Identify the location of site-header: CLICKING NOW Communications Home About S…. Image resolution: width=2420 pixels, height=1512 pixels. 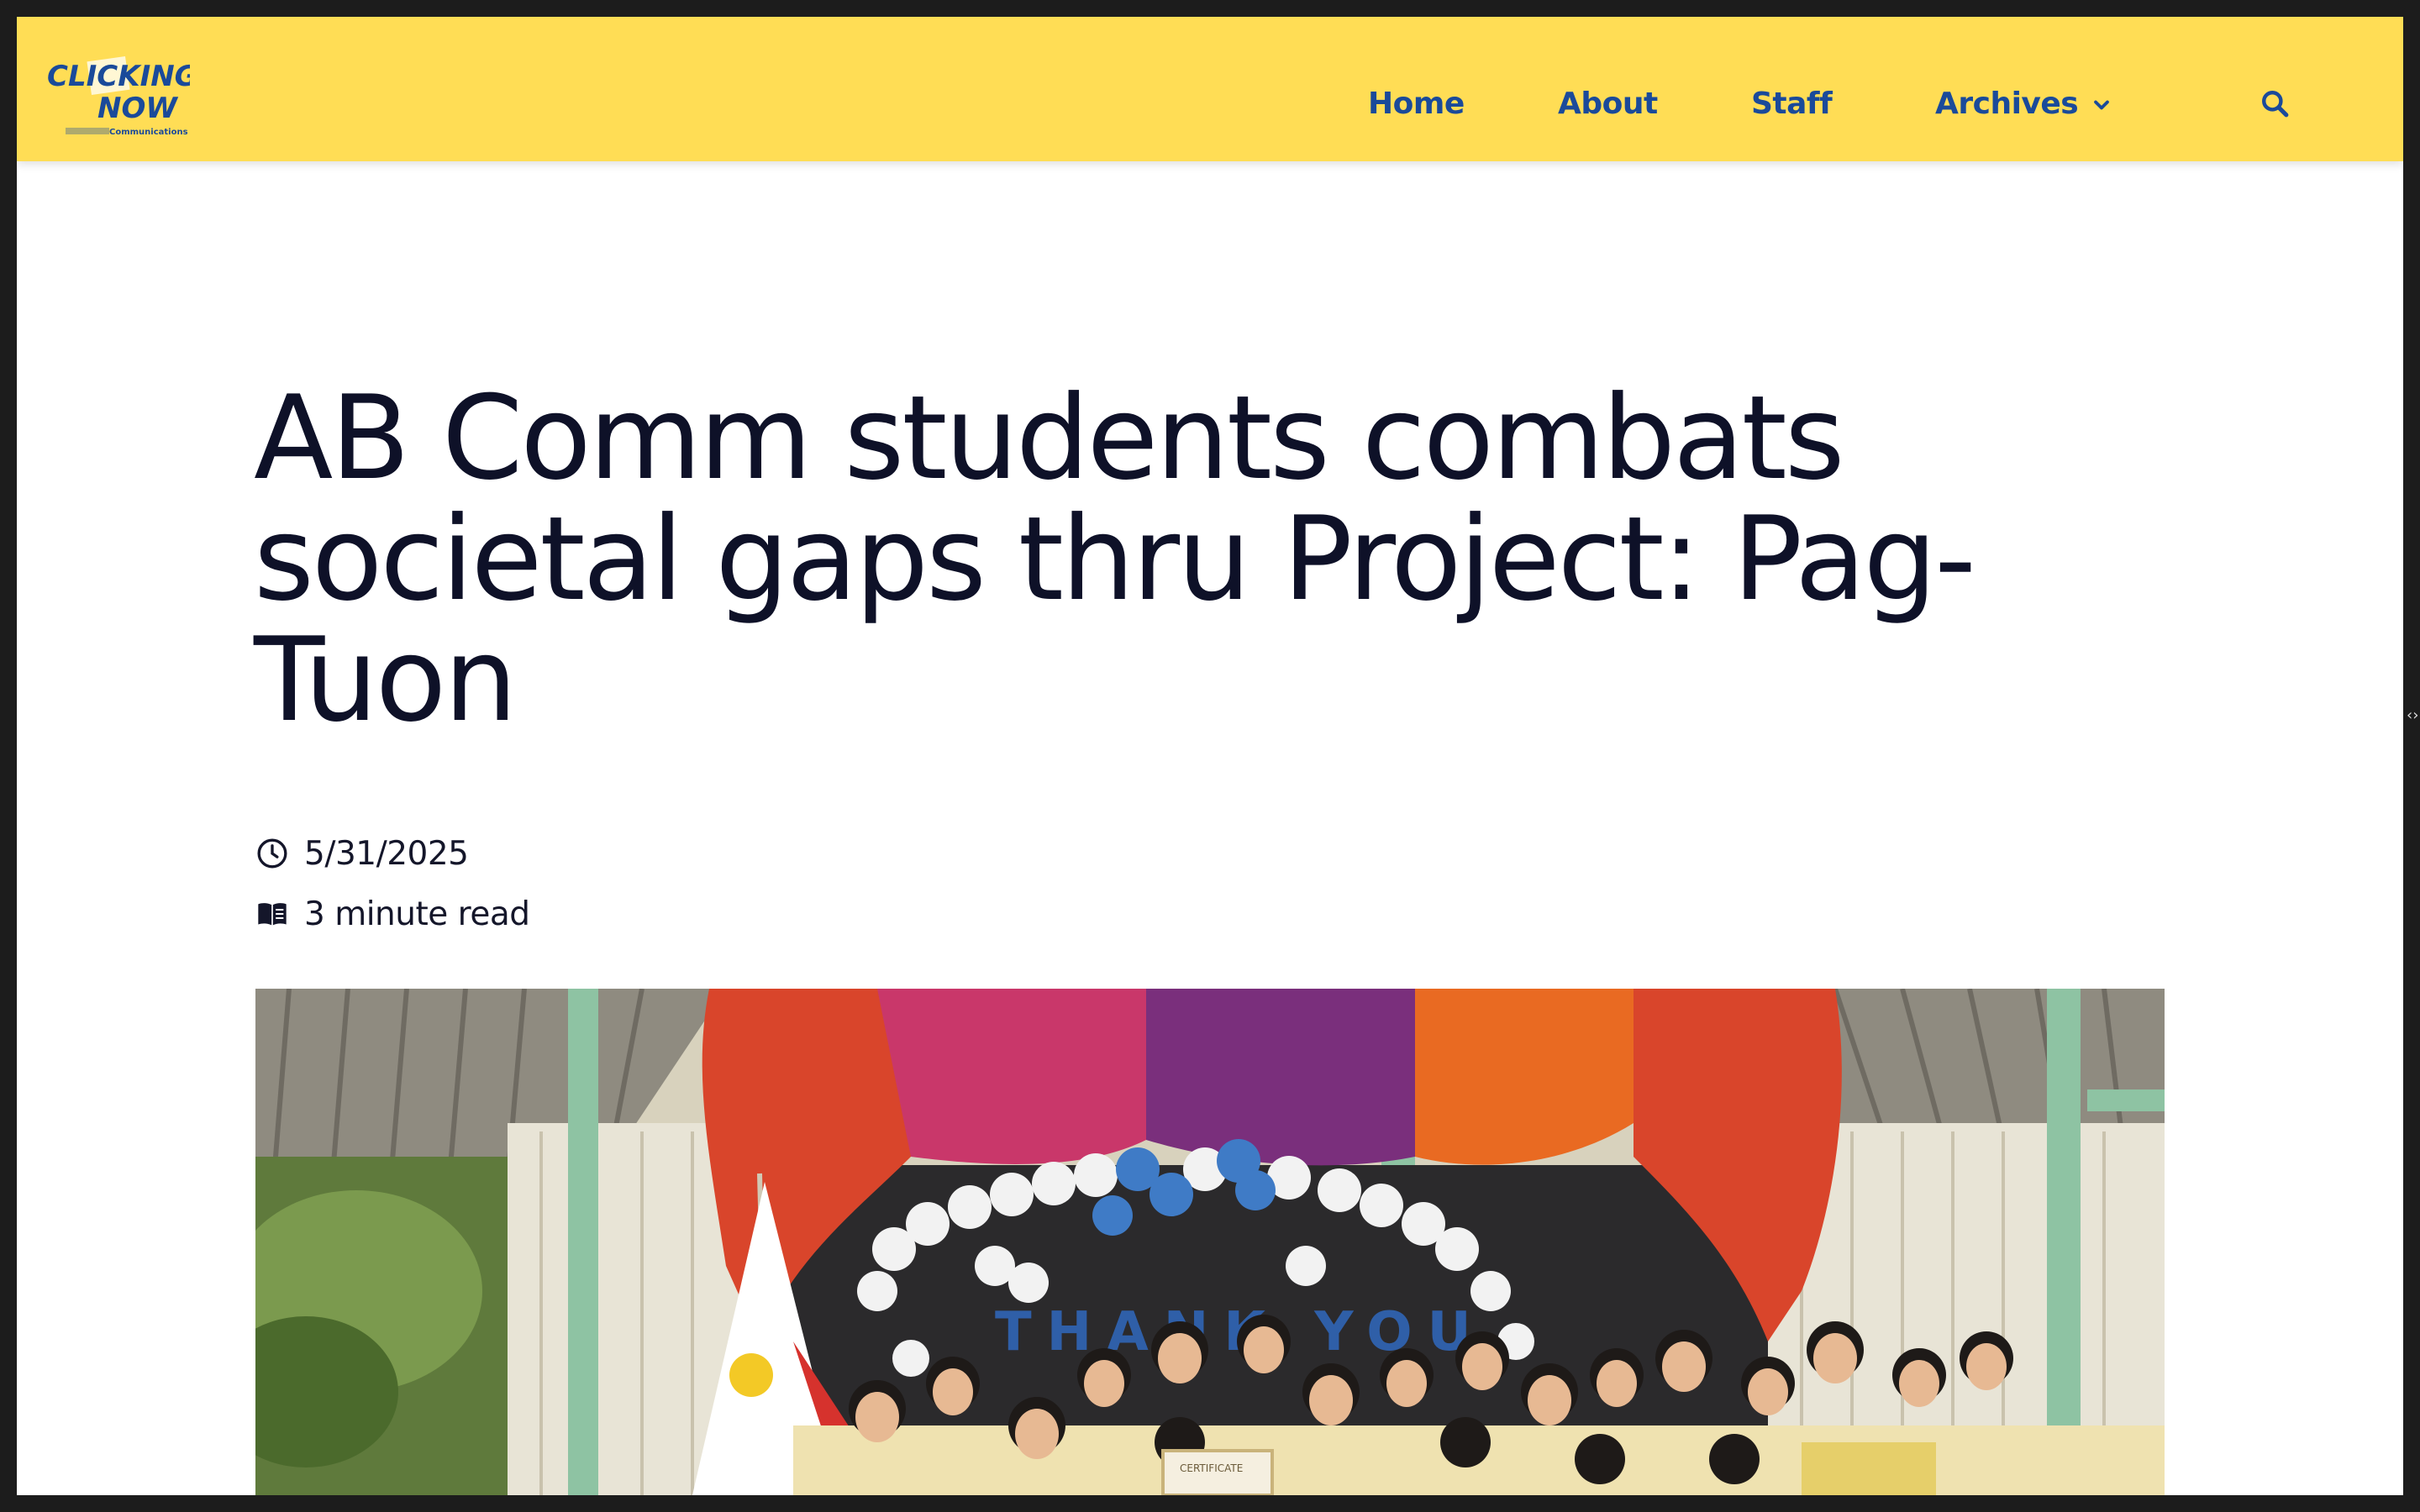
(1210, 89).